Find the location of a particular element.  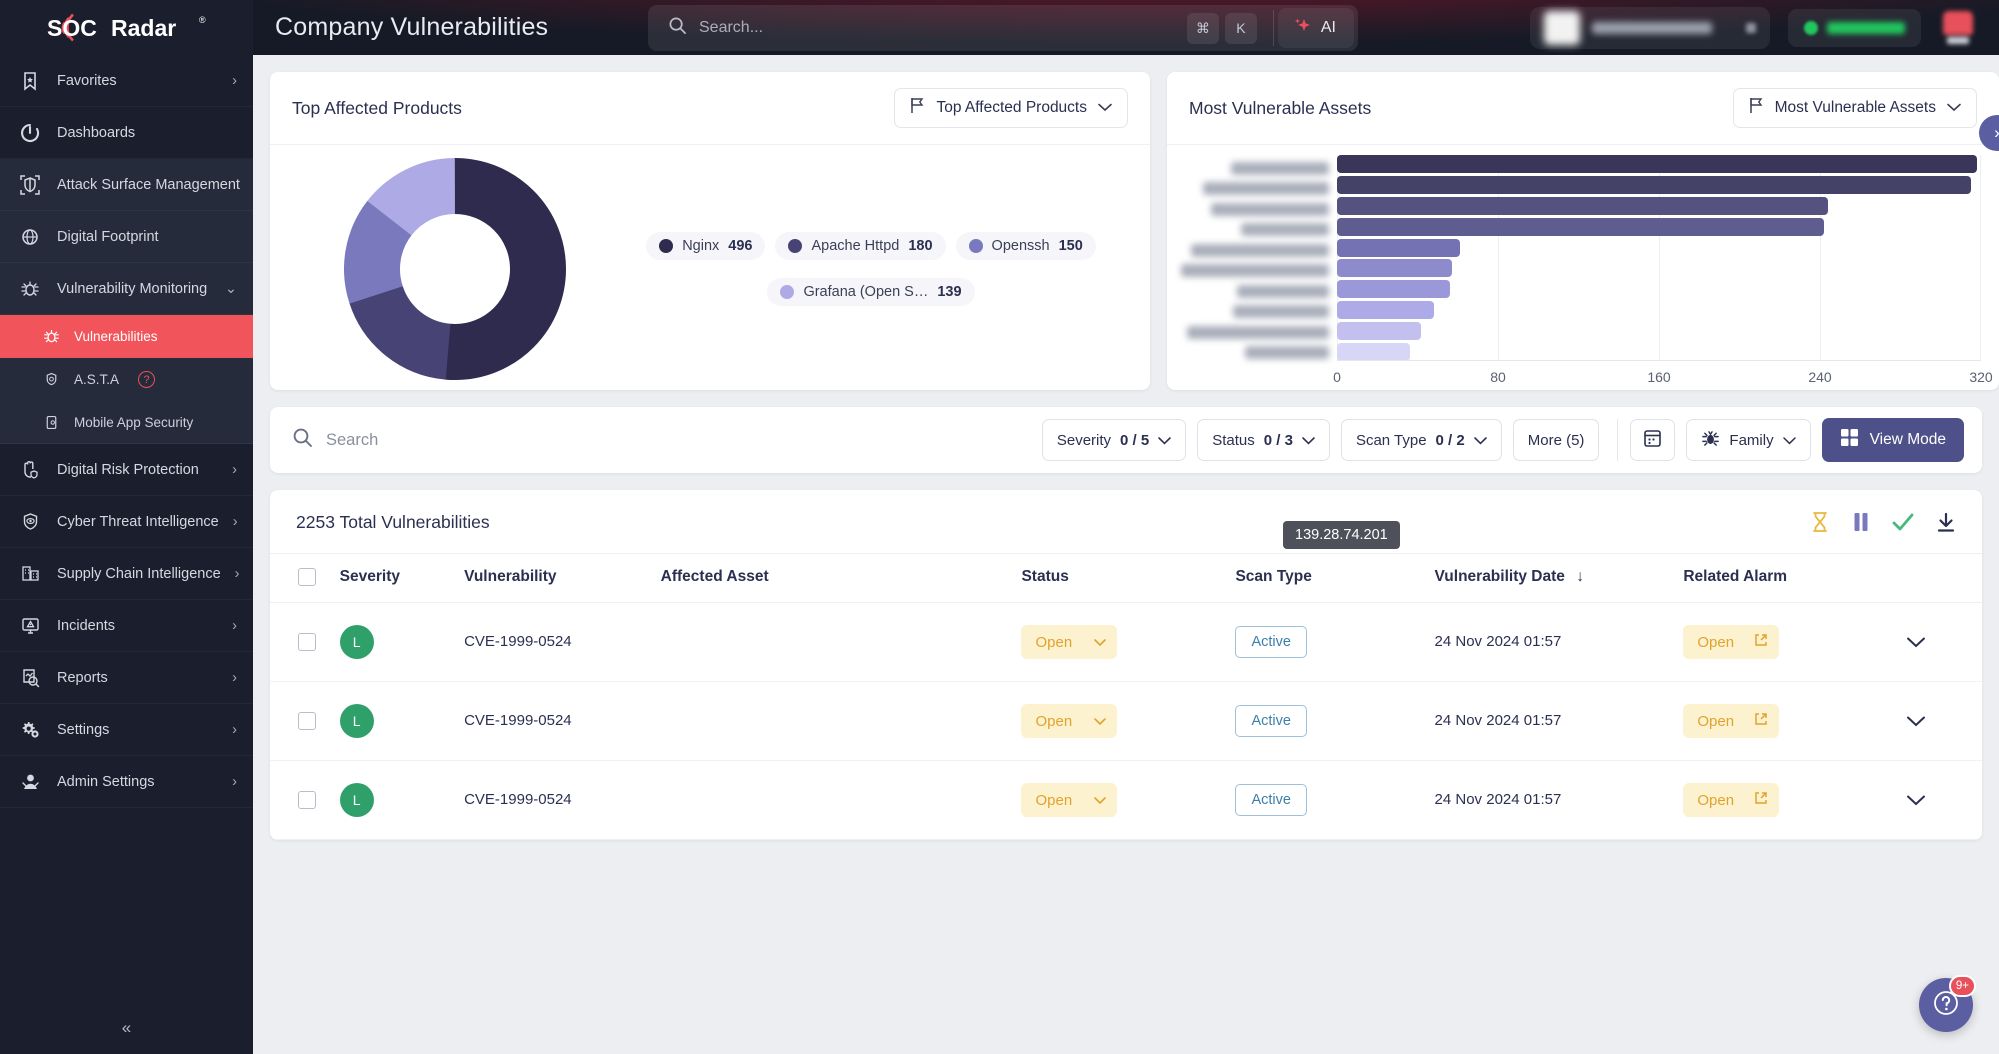

legend-item: Grafana (Open S… 139 is located at coordinates (871, 292).